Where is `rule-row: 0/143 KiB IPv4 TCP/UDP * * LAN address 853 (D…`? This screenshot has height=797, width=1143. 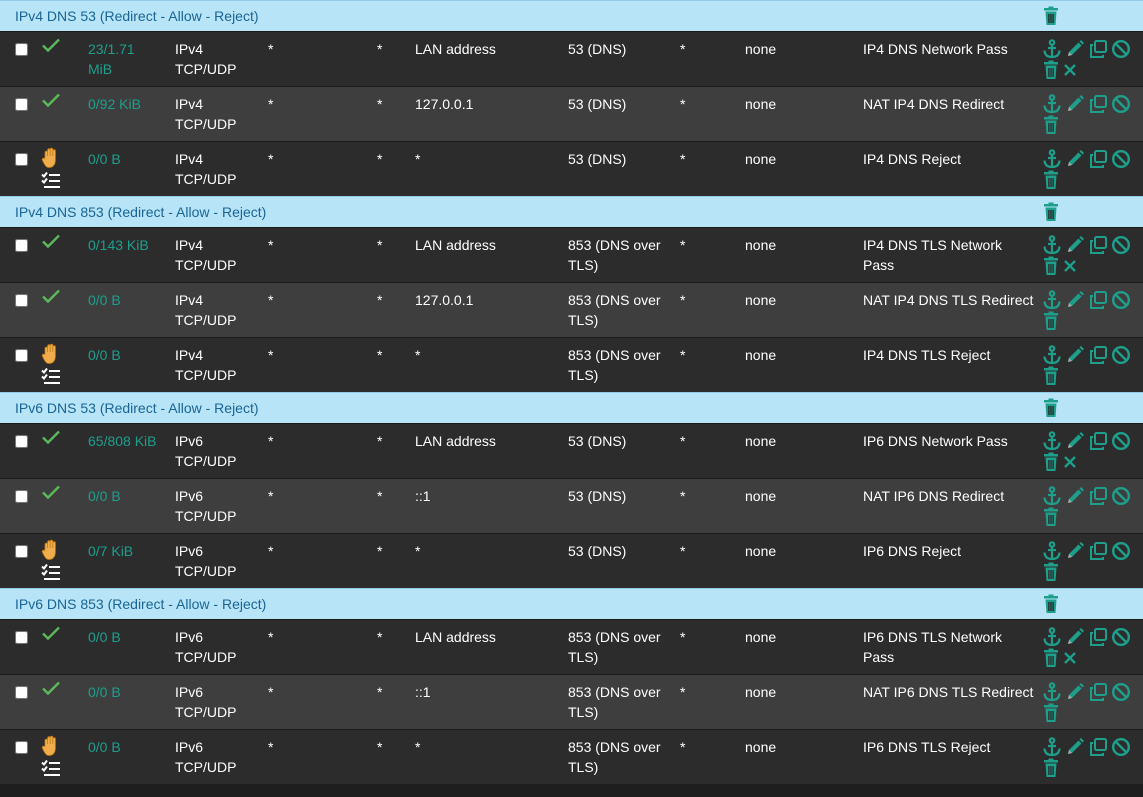
rule-row: 0/143 KiB IPv4 TCP/UDP * * LAN address 853 (D… is located at coordinates (571, 254).